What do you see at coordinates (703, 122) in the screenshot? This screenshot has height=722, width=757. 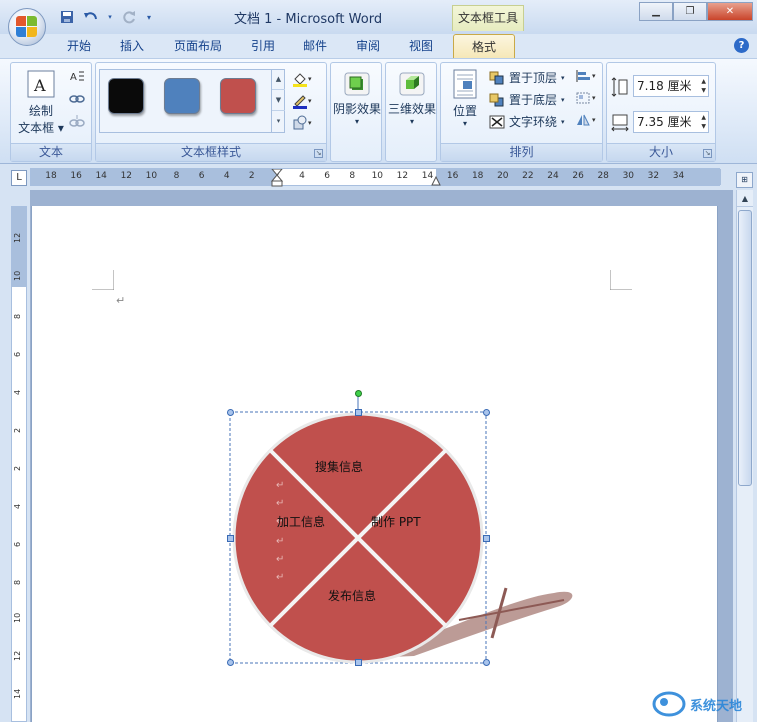 I see `width-spinner-icon: ▲ ▼` at bounding box center [703, 122].